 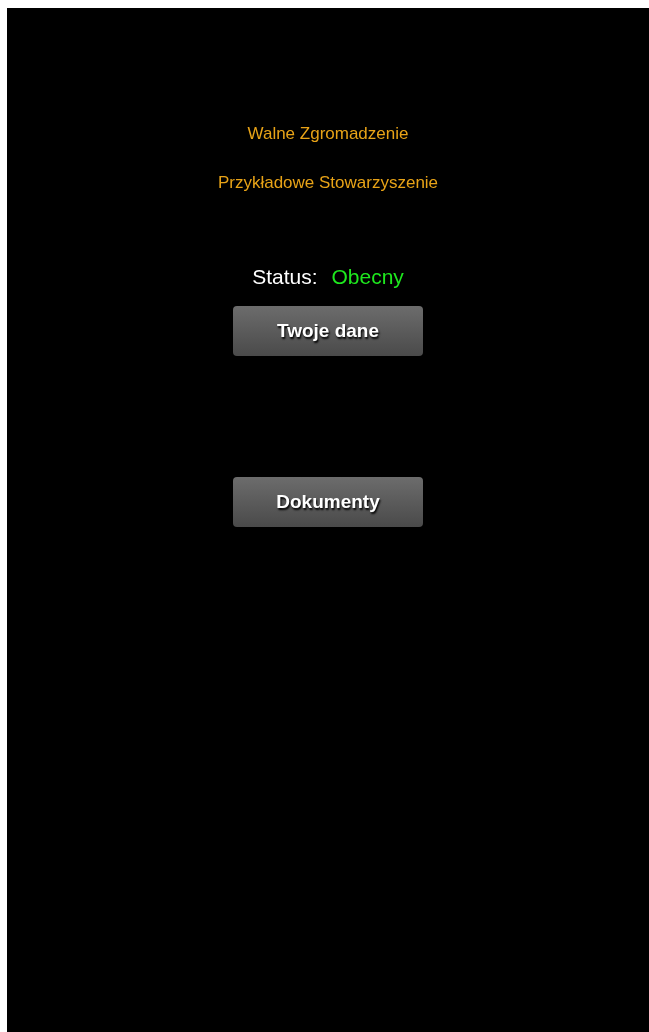 I want to click on menu-button: Twoje dane, so click(x=328, y=331).